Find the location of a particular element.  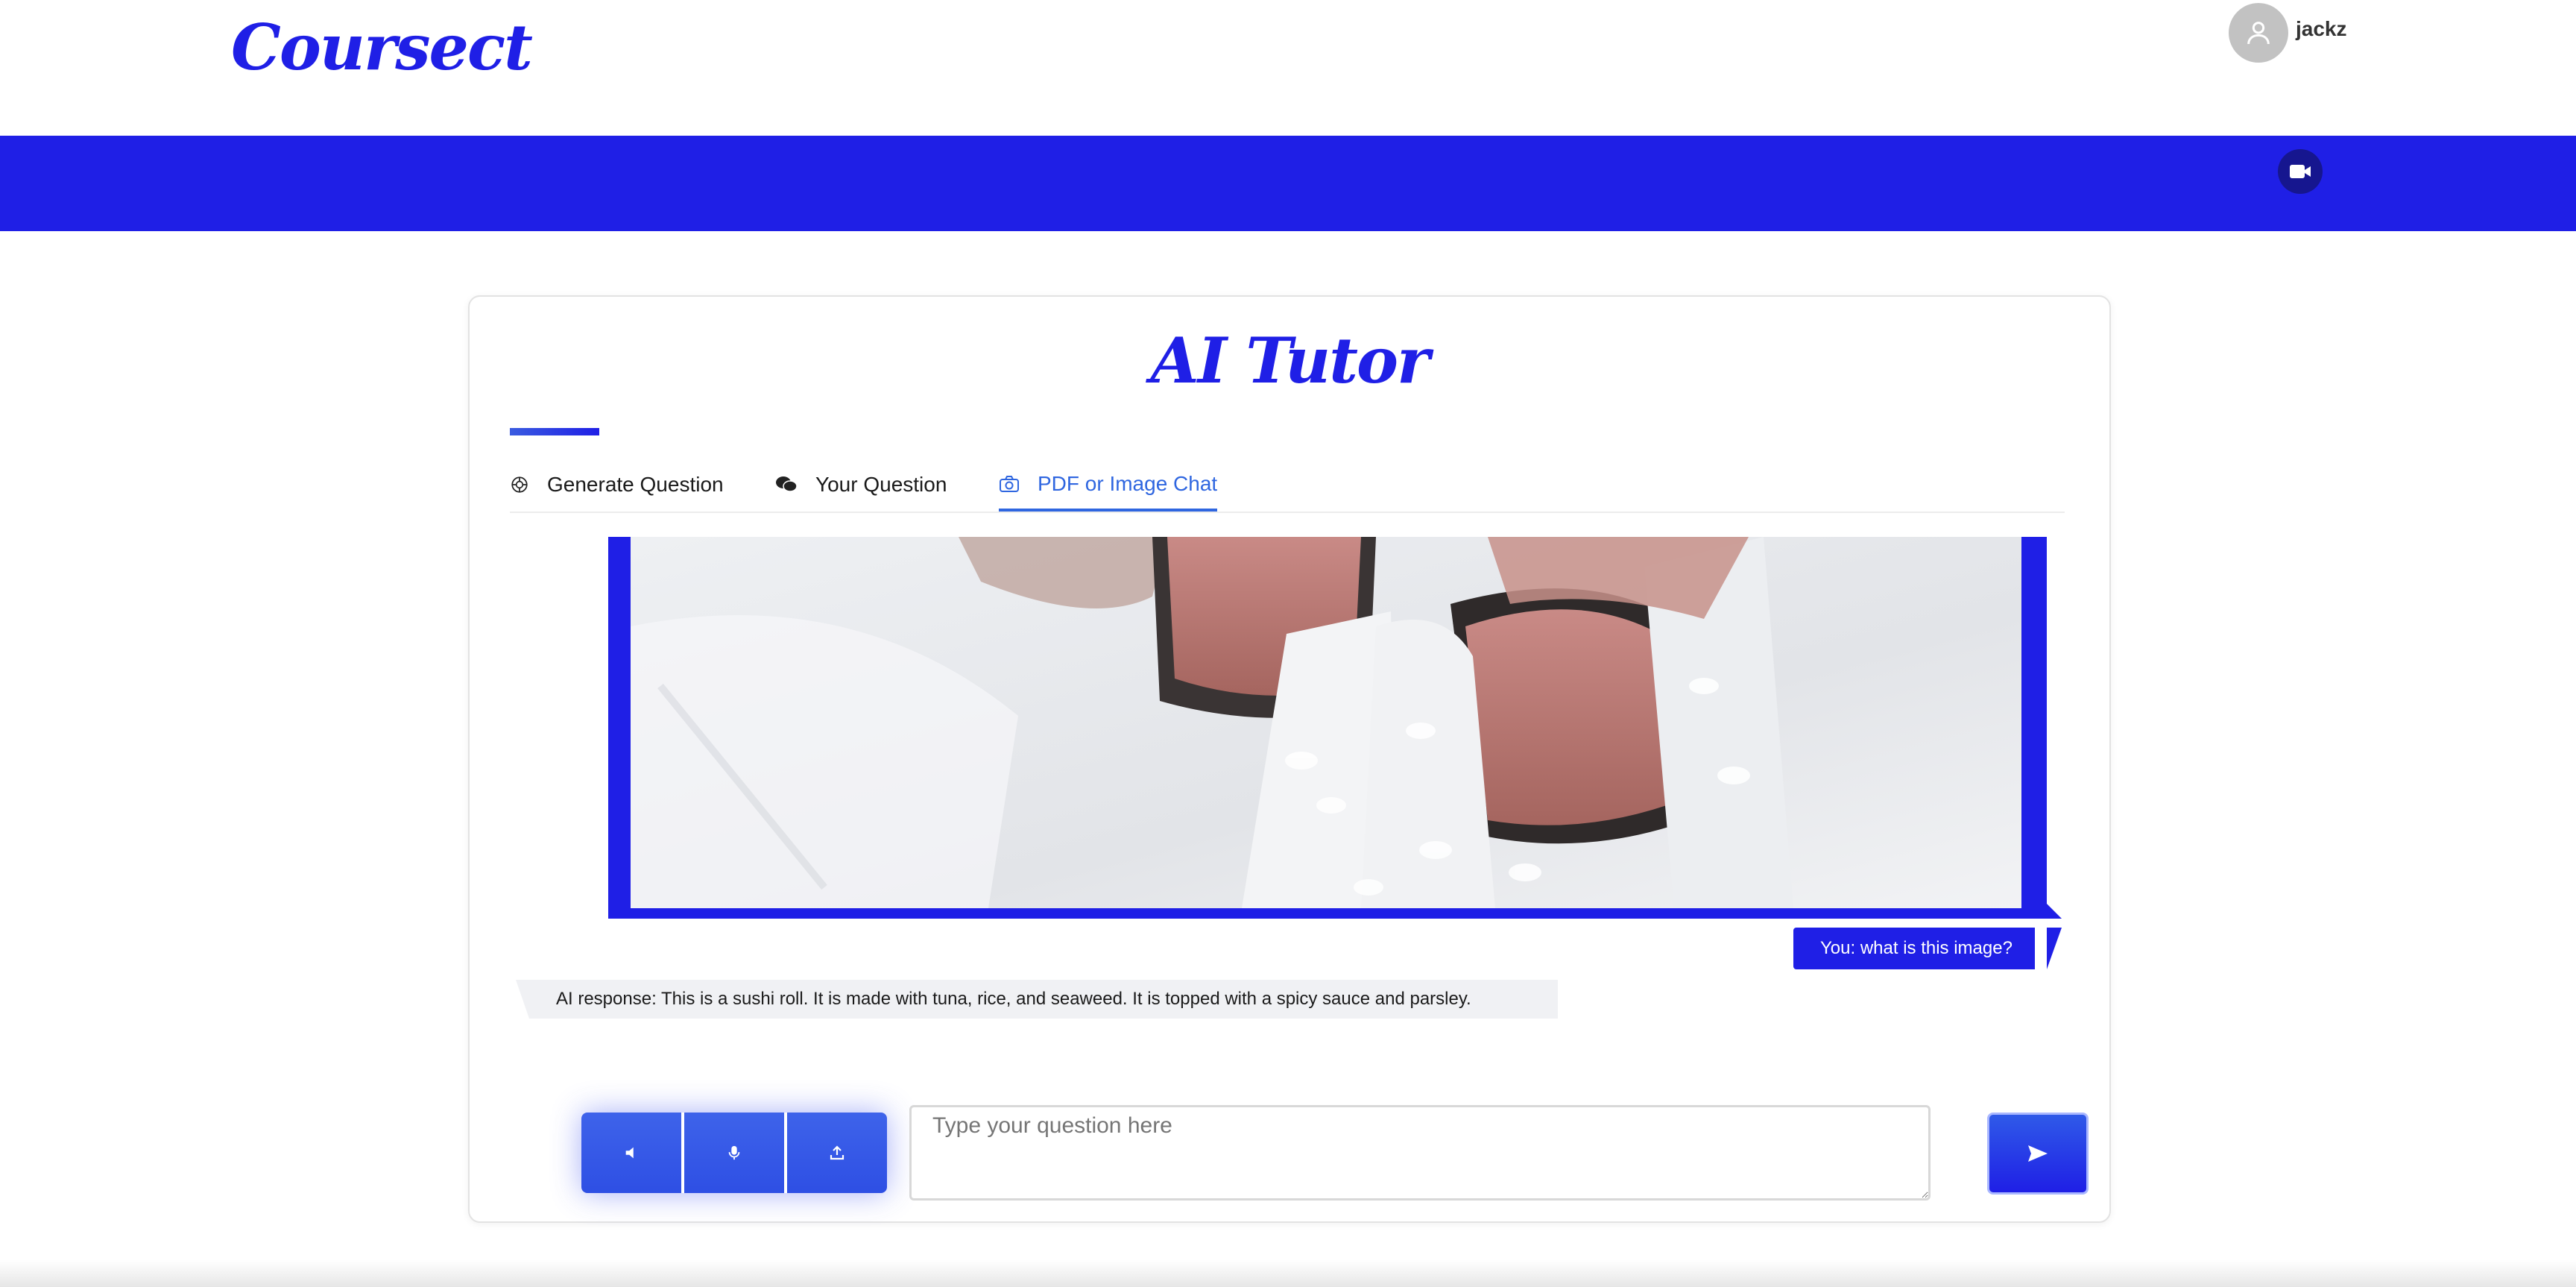

tab-generate-question: Generate Question is located at coordinates (617, 484).